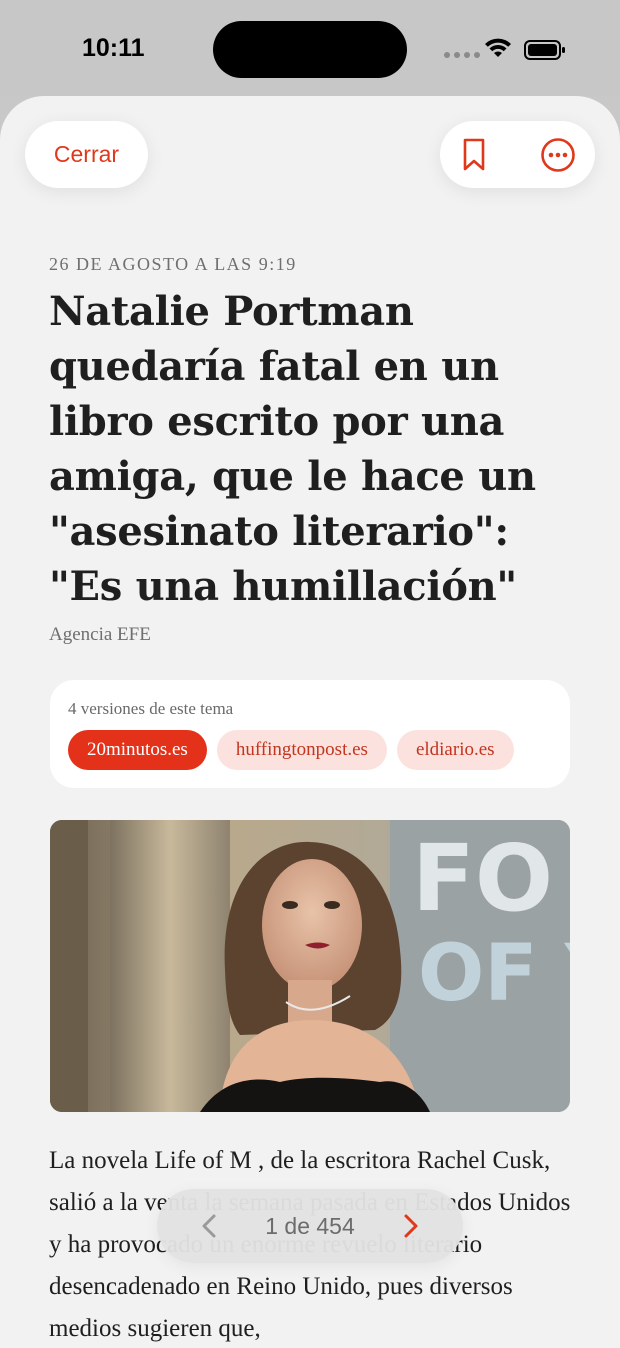  I want to click on status-bar: 10:11, so click(310, 48).